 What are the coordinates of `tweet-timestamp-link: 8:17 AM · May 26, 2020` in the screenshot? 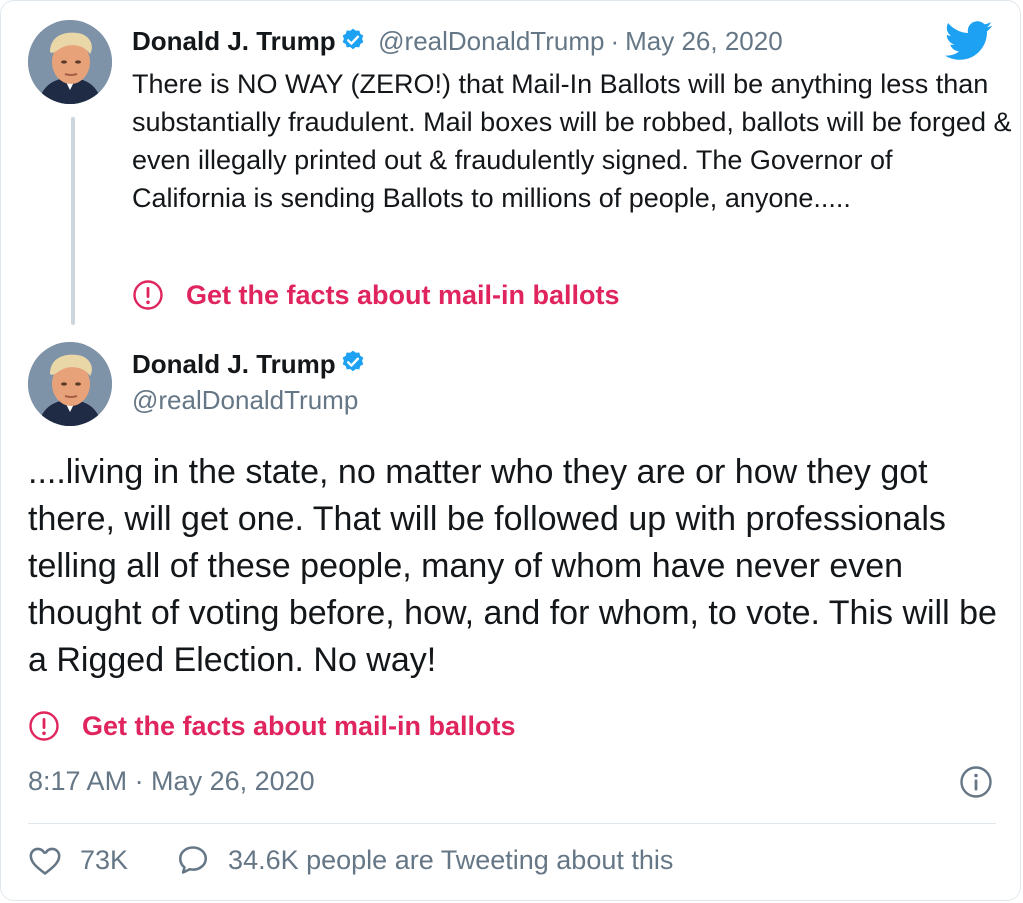 It's located at (171, 781).